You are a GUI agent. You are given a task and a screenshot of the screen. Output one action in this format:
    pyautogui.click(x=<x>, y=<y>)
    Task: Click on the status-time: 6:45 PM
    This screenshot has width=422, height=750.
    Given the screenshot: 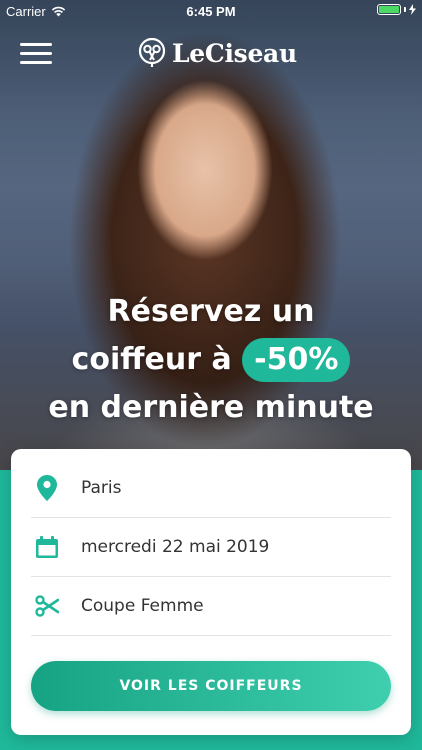 What is the action you would take?
    pyautogui.click(x=211, y=11)
    